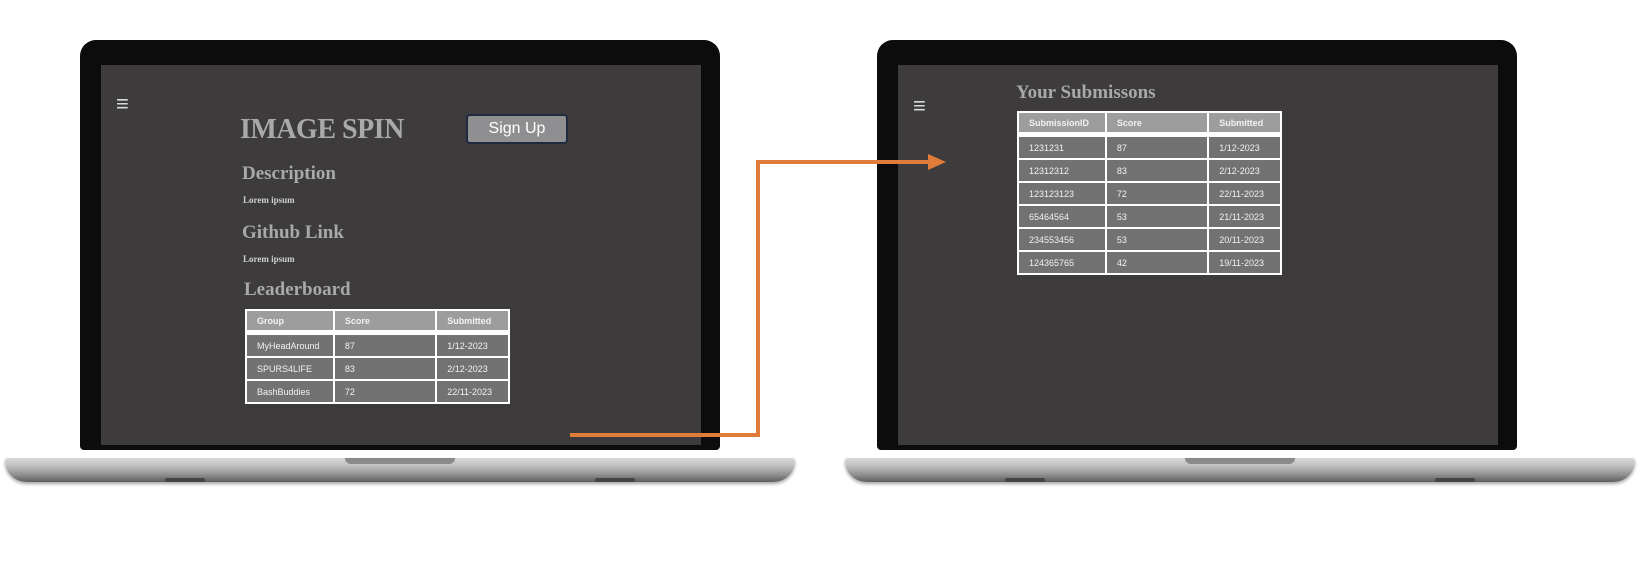  I want to click on arrowhead-icon, so click(937, 162).